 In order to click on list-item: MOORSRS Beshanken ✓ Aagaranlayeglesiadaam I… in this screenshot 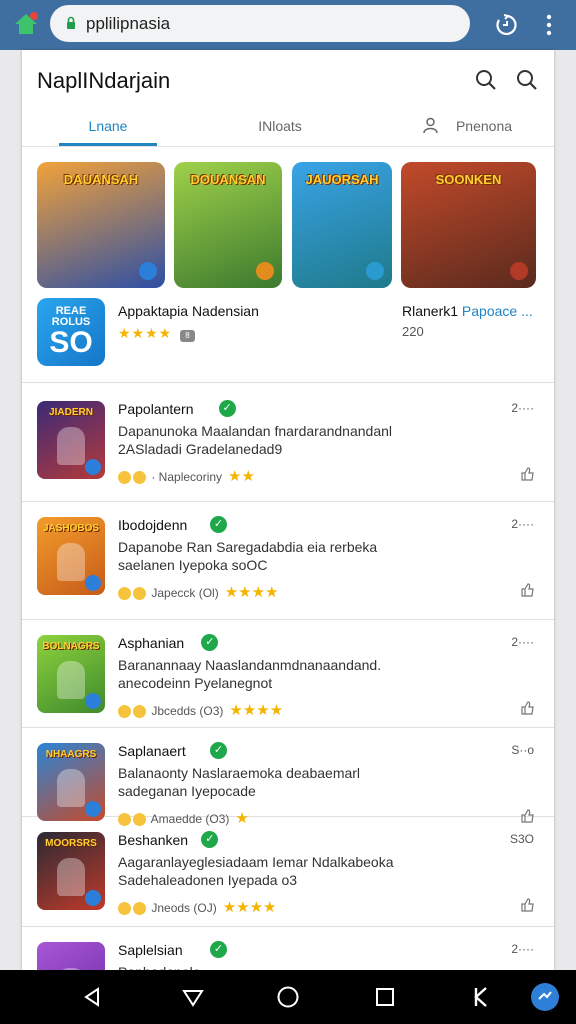, I will do `click(288, 871)`.